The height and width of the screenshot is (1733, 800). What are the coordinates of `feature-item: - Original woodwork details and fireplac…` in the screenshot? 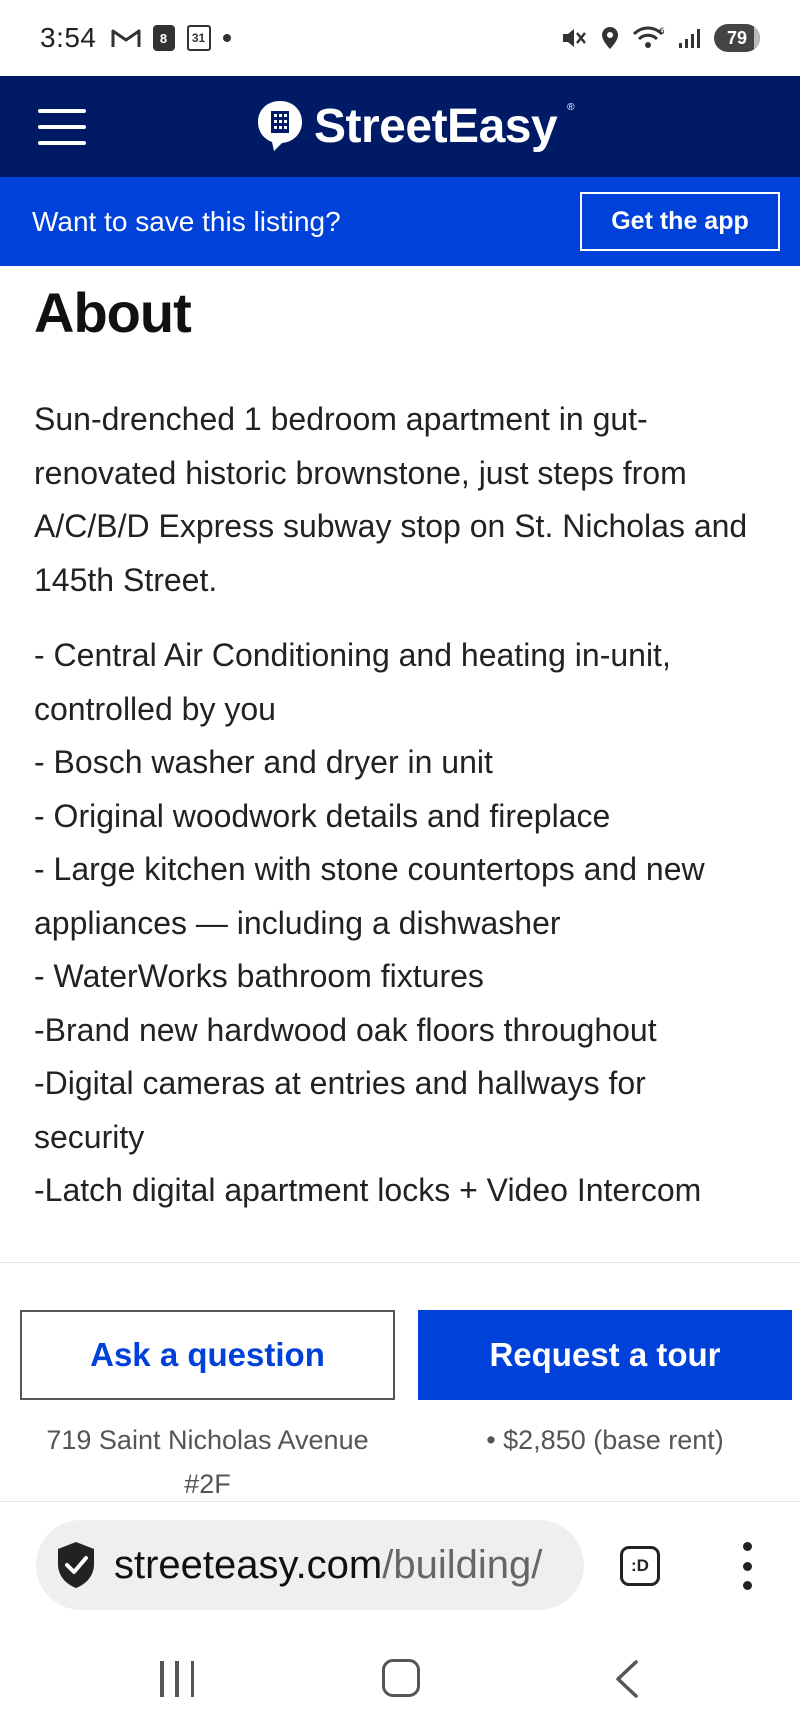 It's located at (322, 815).